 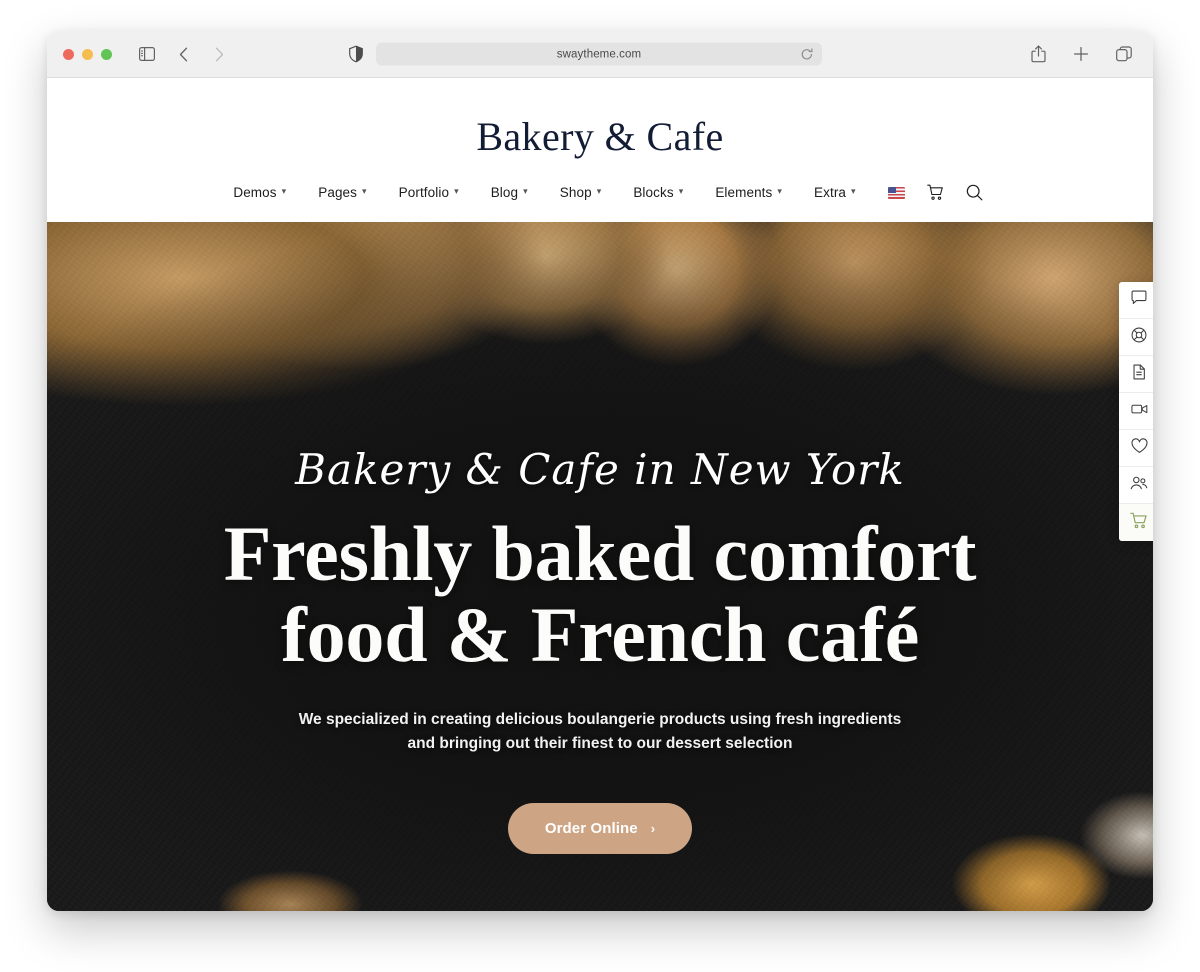 I want to click on nav-label: Shop, so click(x=575, y=192).